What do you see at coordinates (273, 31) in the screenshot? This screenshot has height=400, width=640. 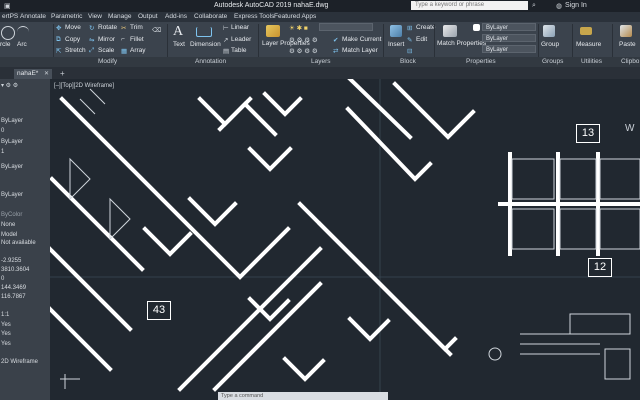 I see `layer-properties-icon` at bounding box center [273, 31].